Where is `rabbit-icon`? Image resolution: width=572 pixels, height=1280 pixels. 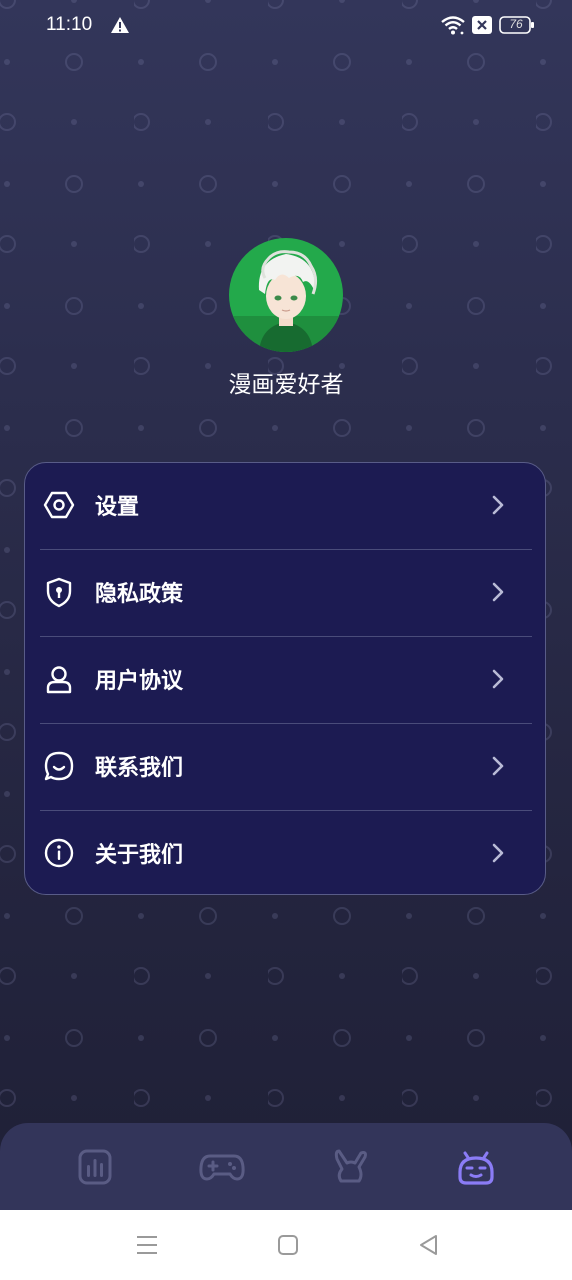
rabbit-icon is located at coordinates (349, 1167).